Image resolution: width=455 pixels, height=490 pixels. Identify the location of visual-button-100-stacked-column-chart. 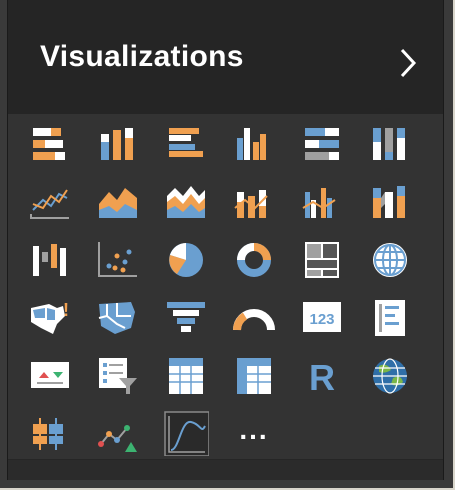
(390, 143).